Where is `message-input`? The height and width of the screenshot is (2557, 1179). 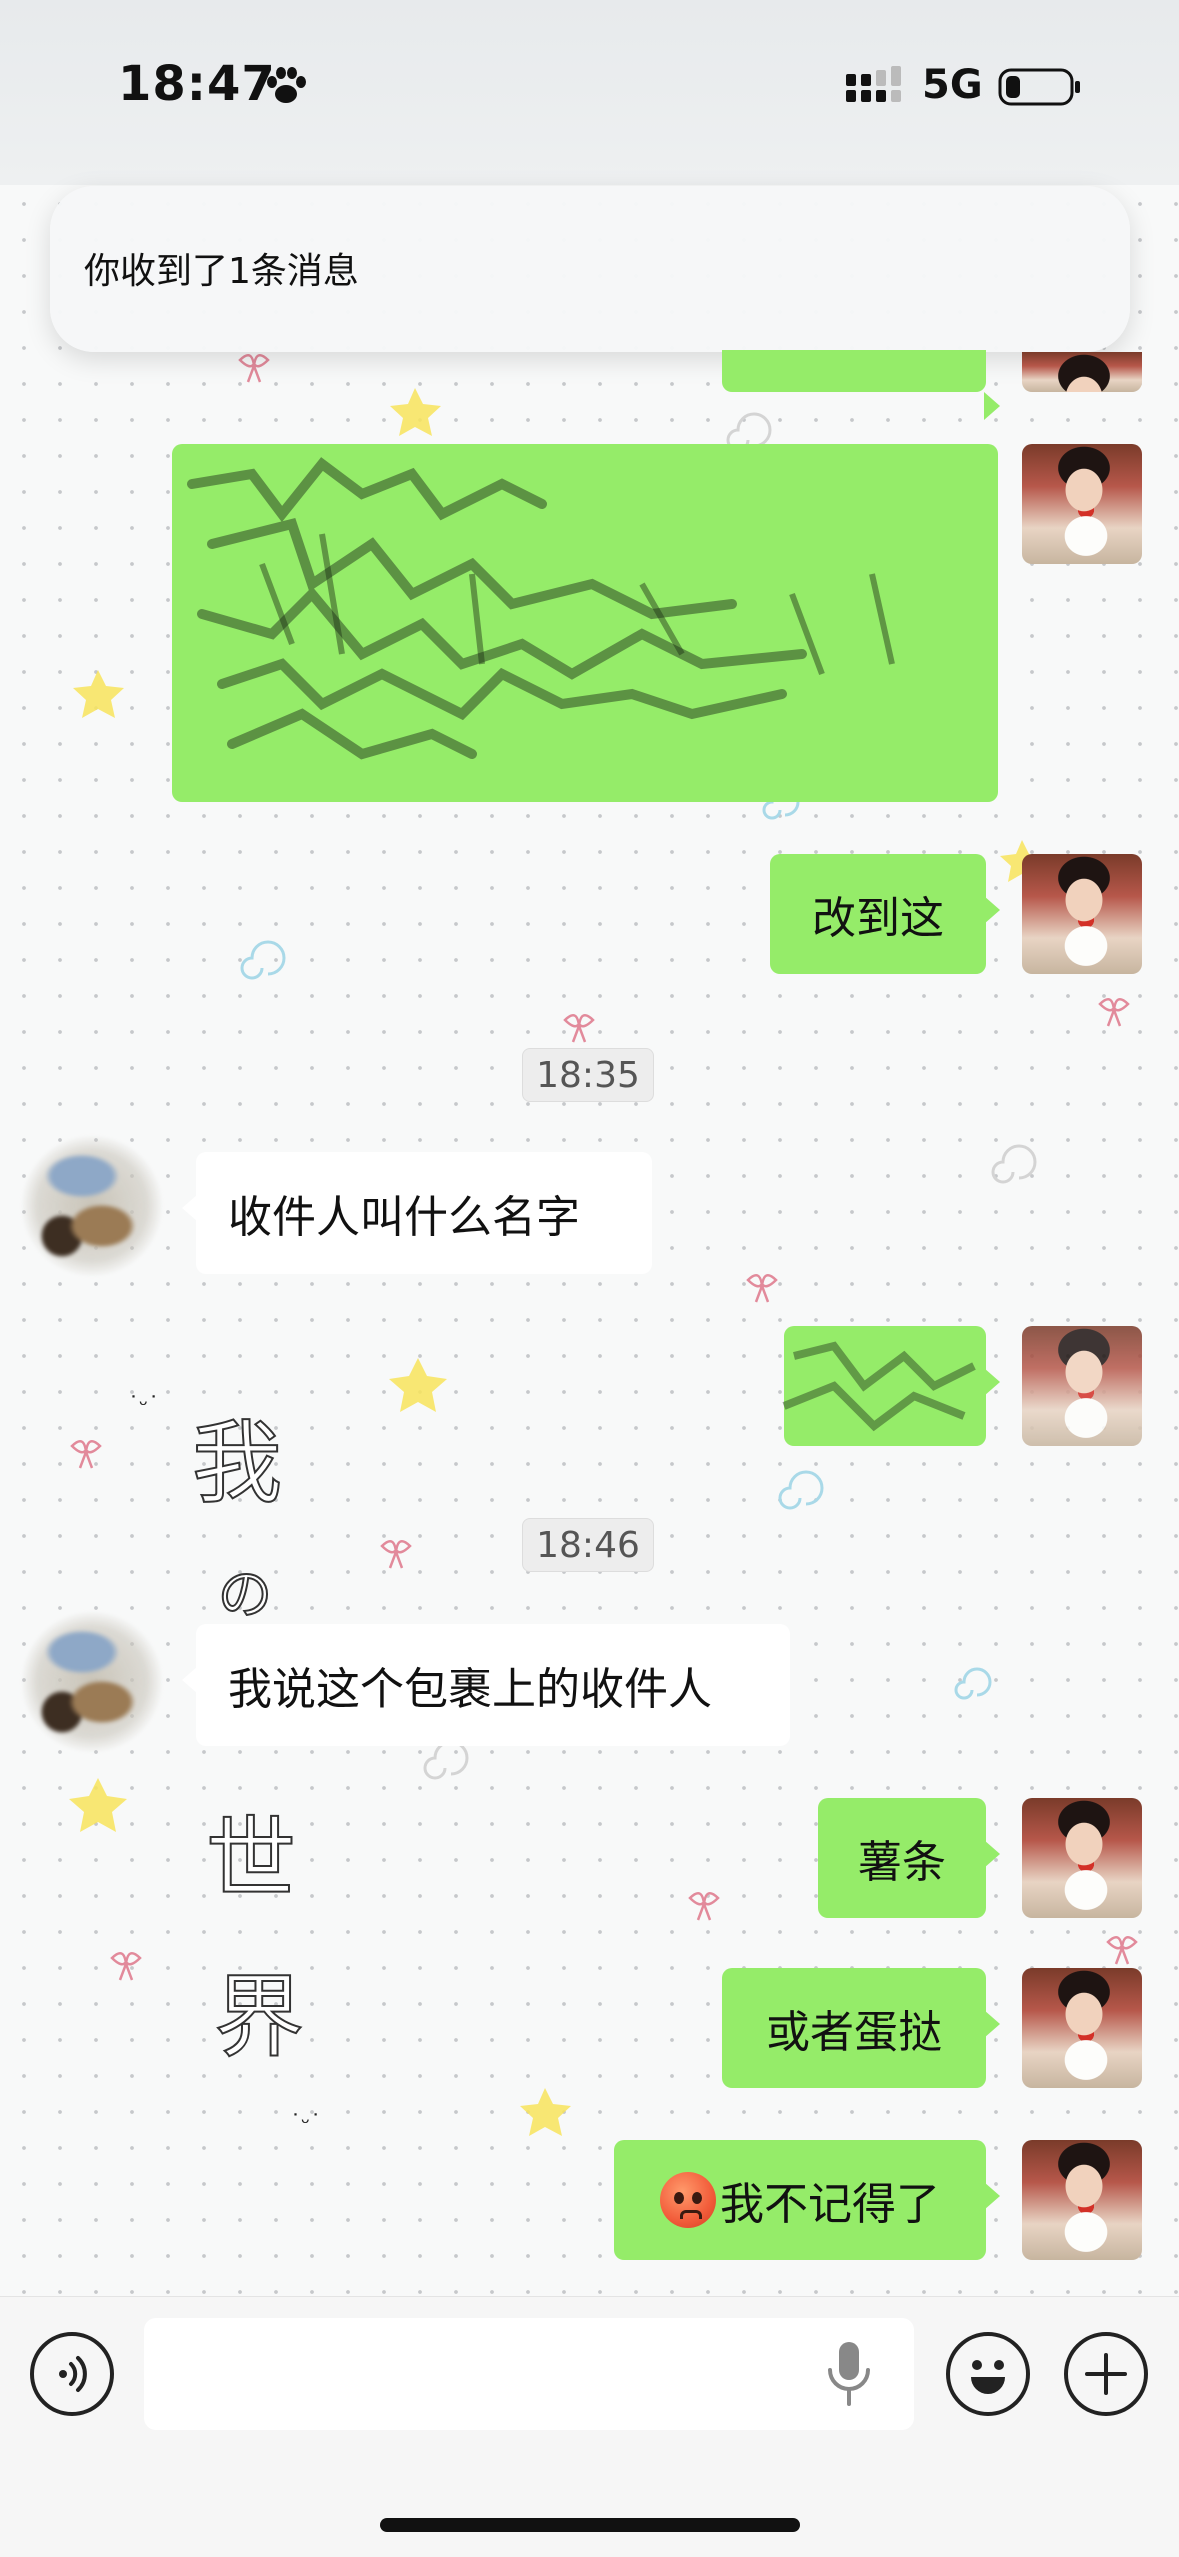 message-input is located at coordinates (529, 2374).